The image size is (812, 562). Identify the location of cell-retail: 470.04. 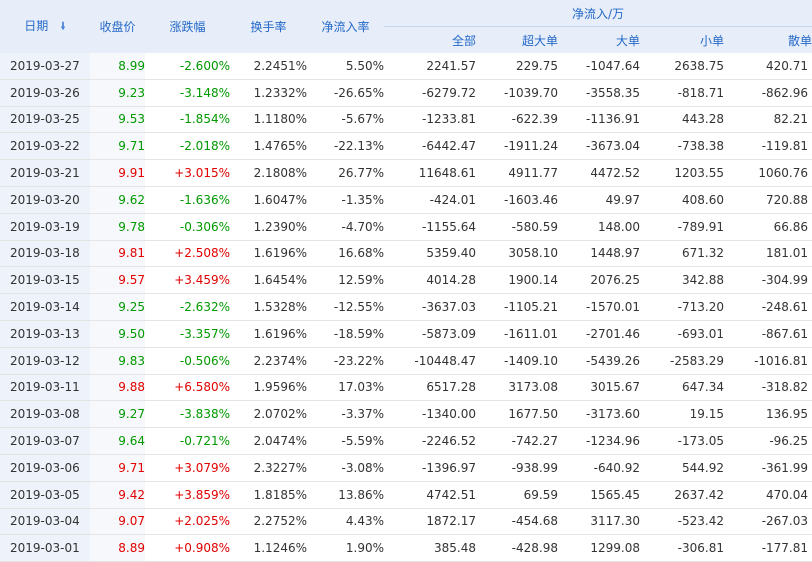
(768, 495).